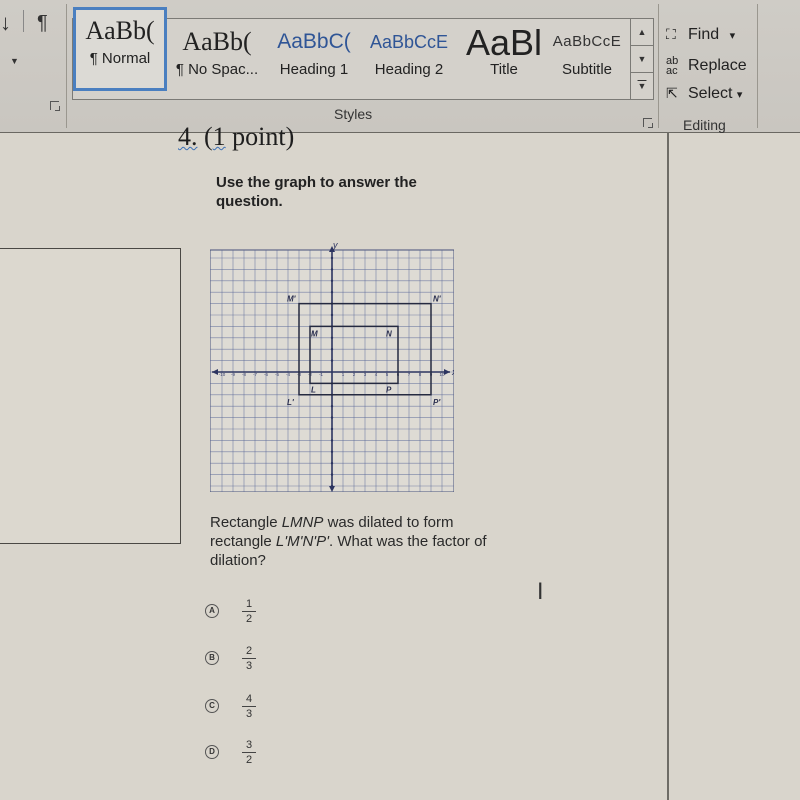 This screenshot has width=800, height=800. What do you see at coordinates (5, 23) in the screenshot?
I see `sort-icon: ↓` at bounding box center [5, 23].